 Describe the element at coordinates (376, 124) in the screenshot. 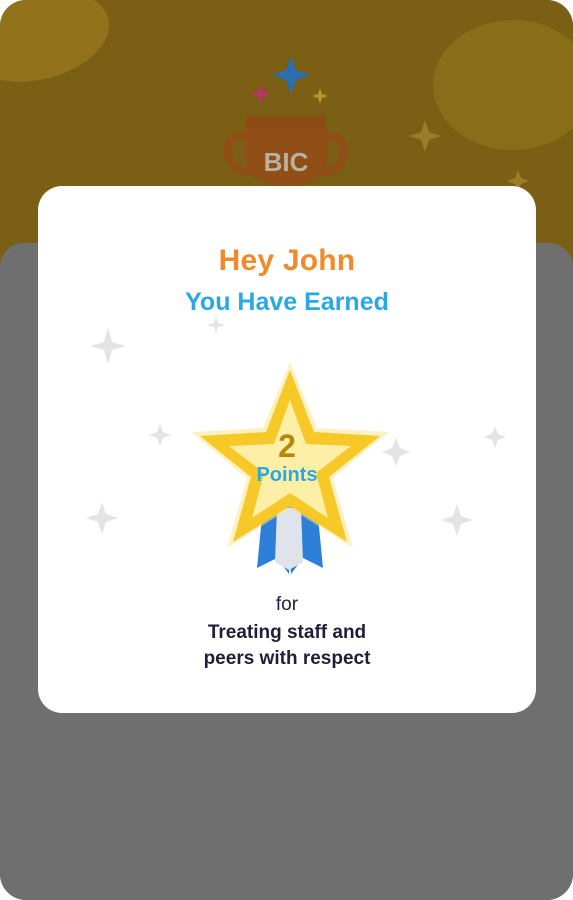

I see `trophy-icon: BIC` at that location.